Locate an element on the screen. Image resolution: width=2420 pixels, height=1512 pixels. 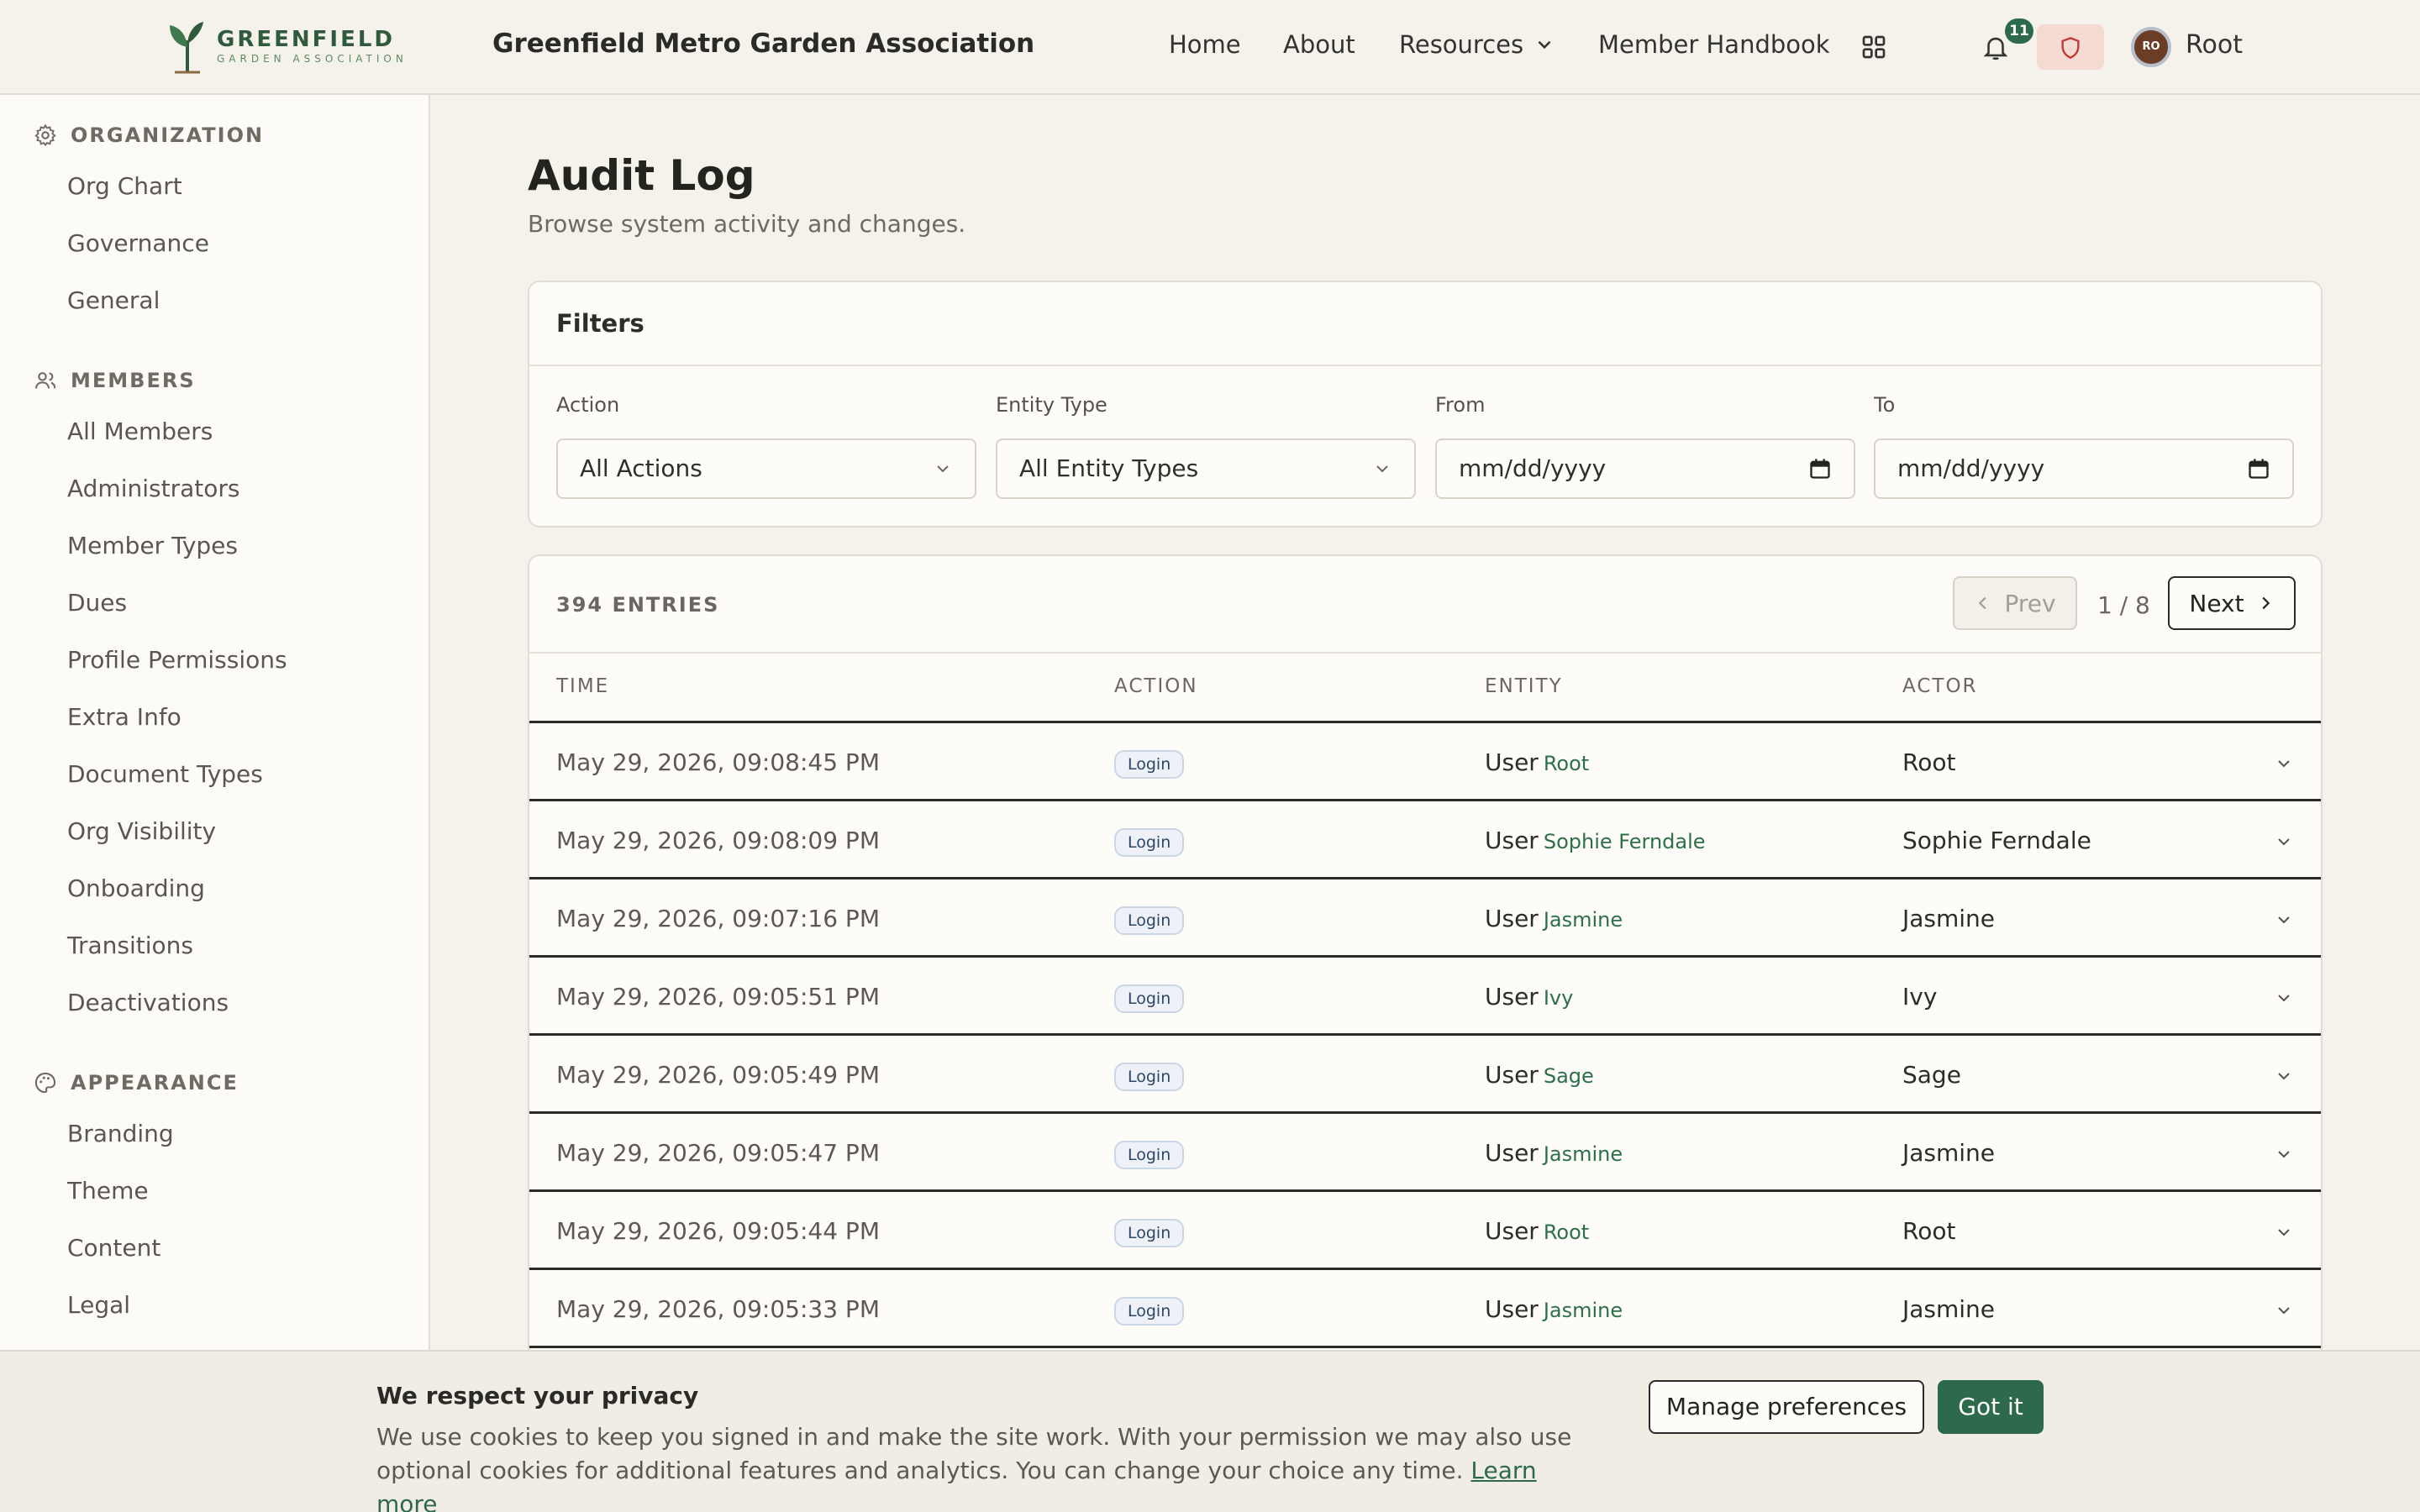
sidebar-item-profile-permissions: Profile Permissions is located at coordinates (177, 660).